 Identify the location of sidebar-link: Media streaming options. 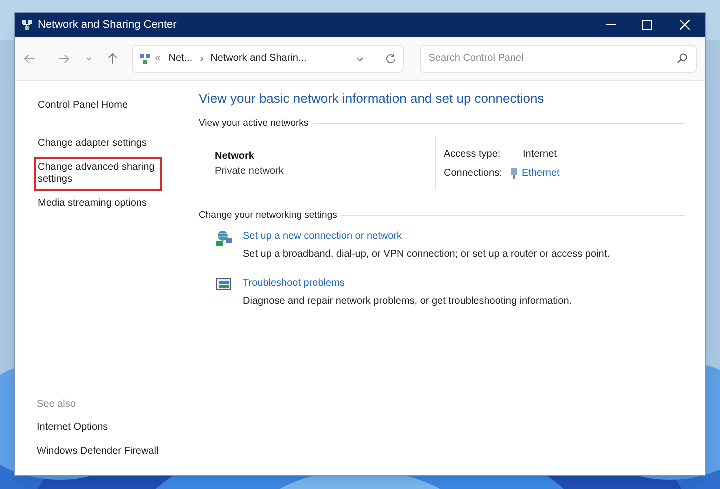
(98, 204).